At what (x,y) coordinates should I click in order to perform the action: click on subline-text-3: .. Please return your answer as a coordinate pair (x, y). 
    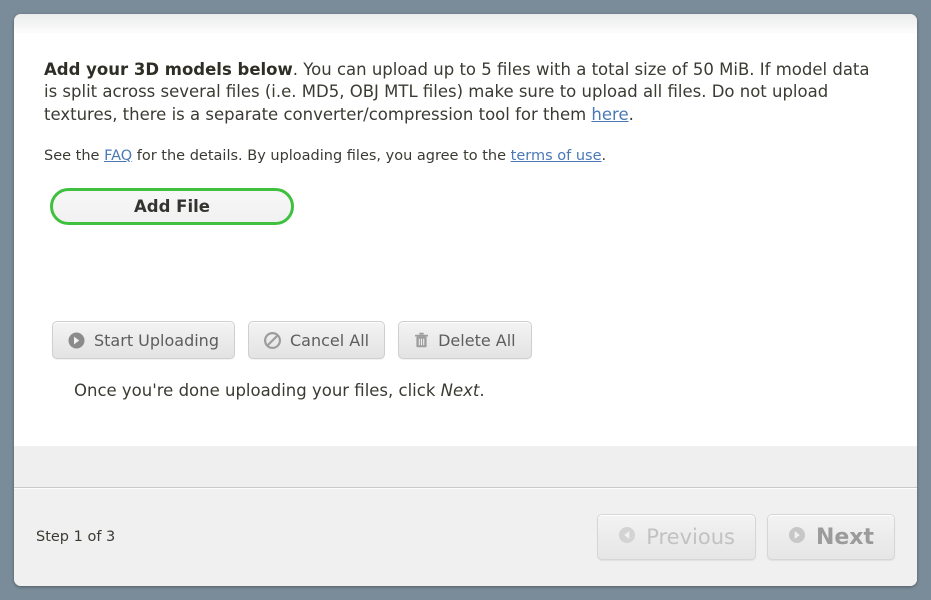
    Looking at the image, I should click on (604, 155).